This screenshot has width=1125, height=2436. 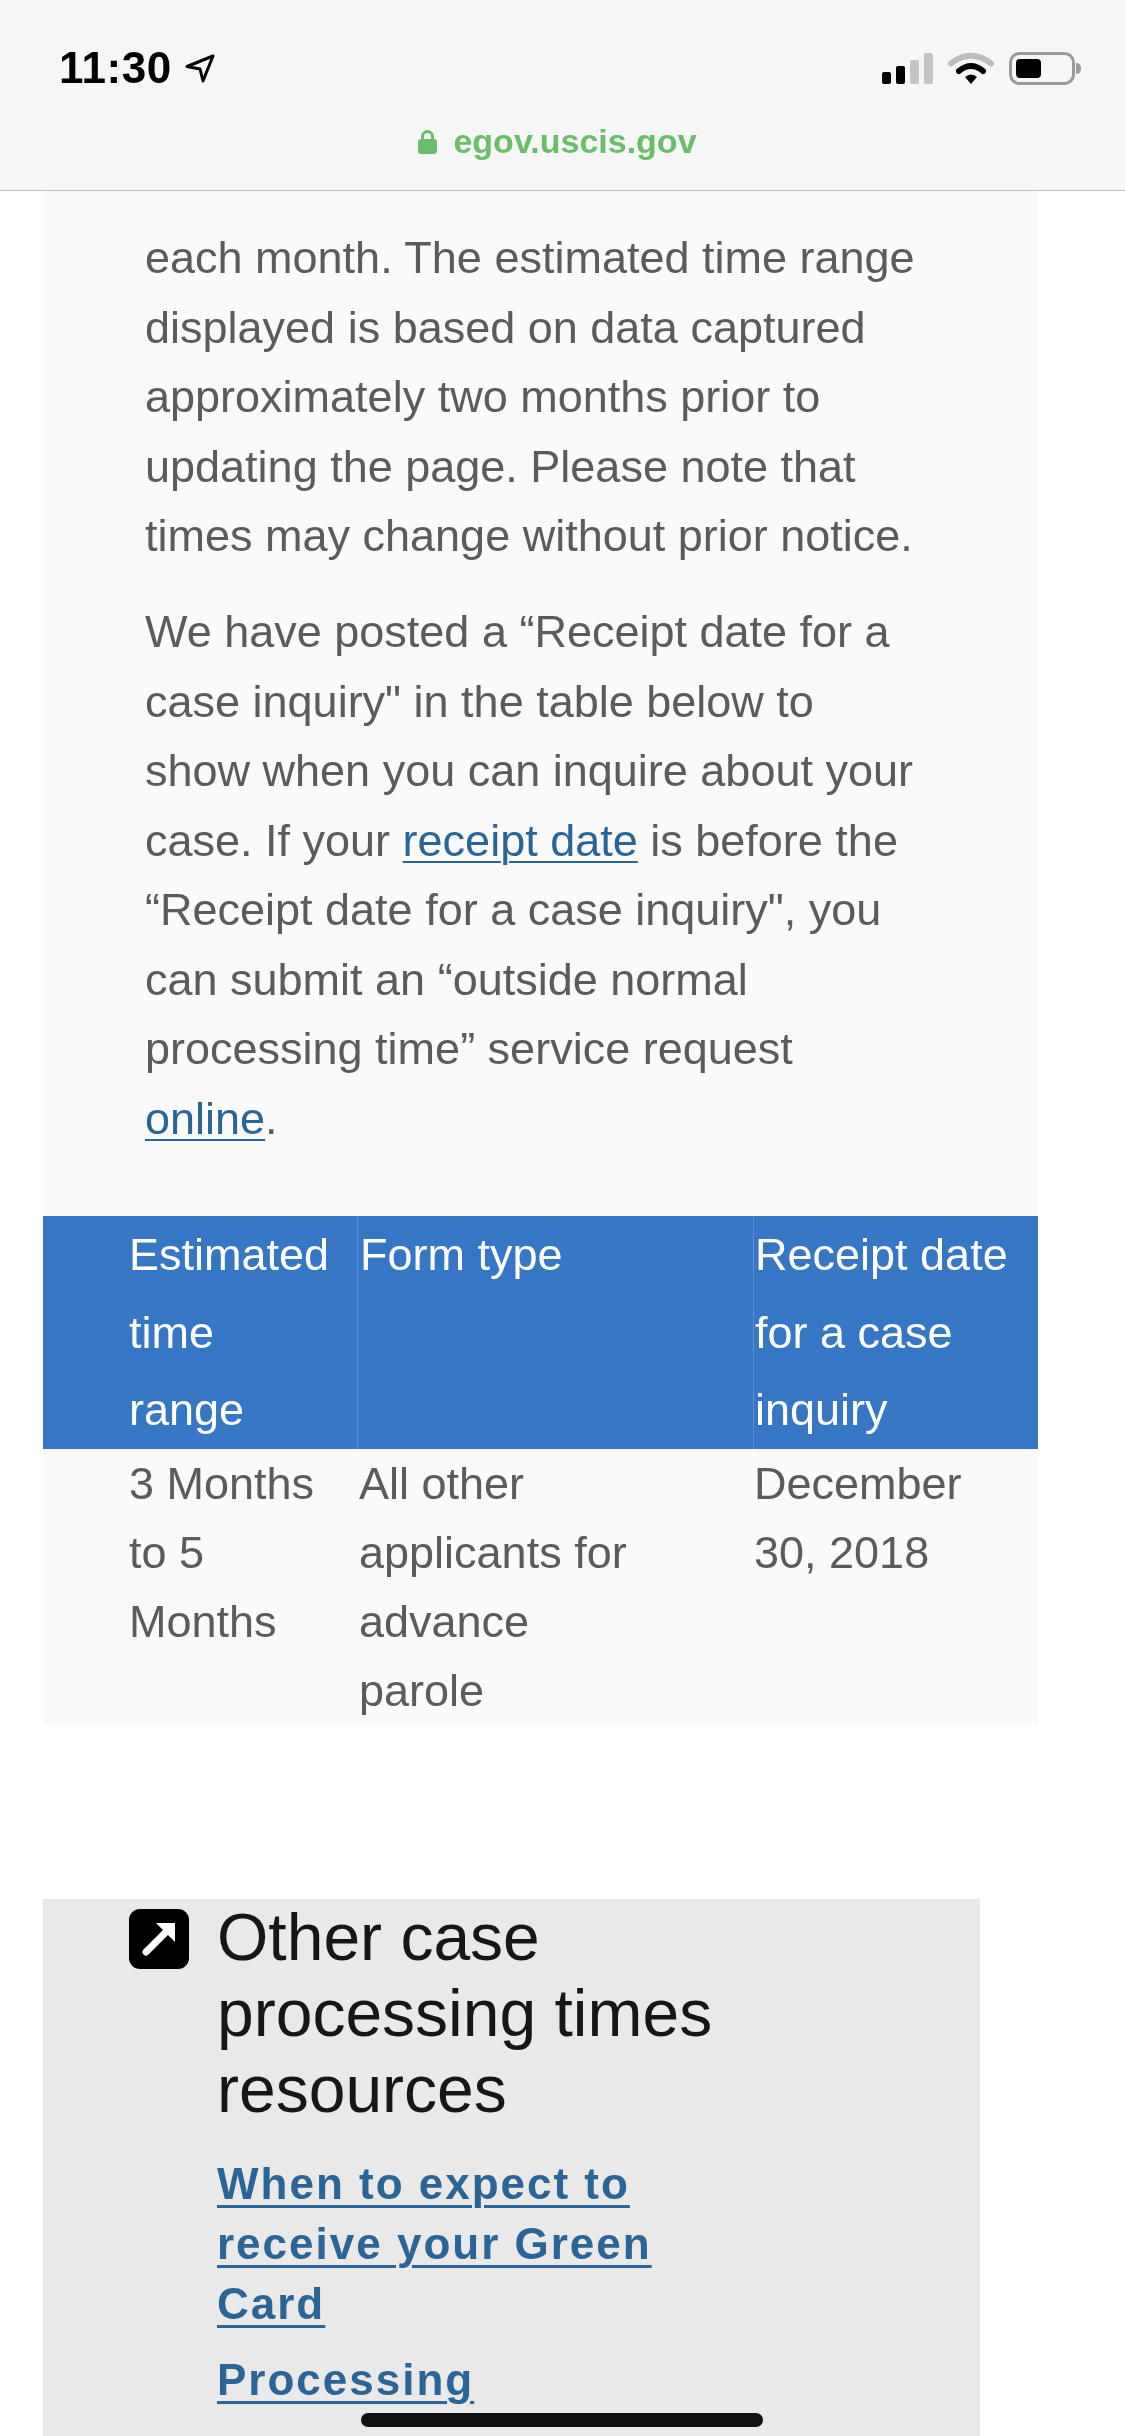 What do you see at coordinates (530, 397) in the screenshot?
I see `body-paragraph: each month. The estimated time range displayed is based on data captured approximately two months prior to updating the page. Please note that times may change without prior notice.` at bounding box center [530, 397].